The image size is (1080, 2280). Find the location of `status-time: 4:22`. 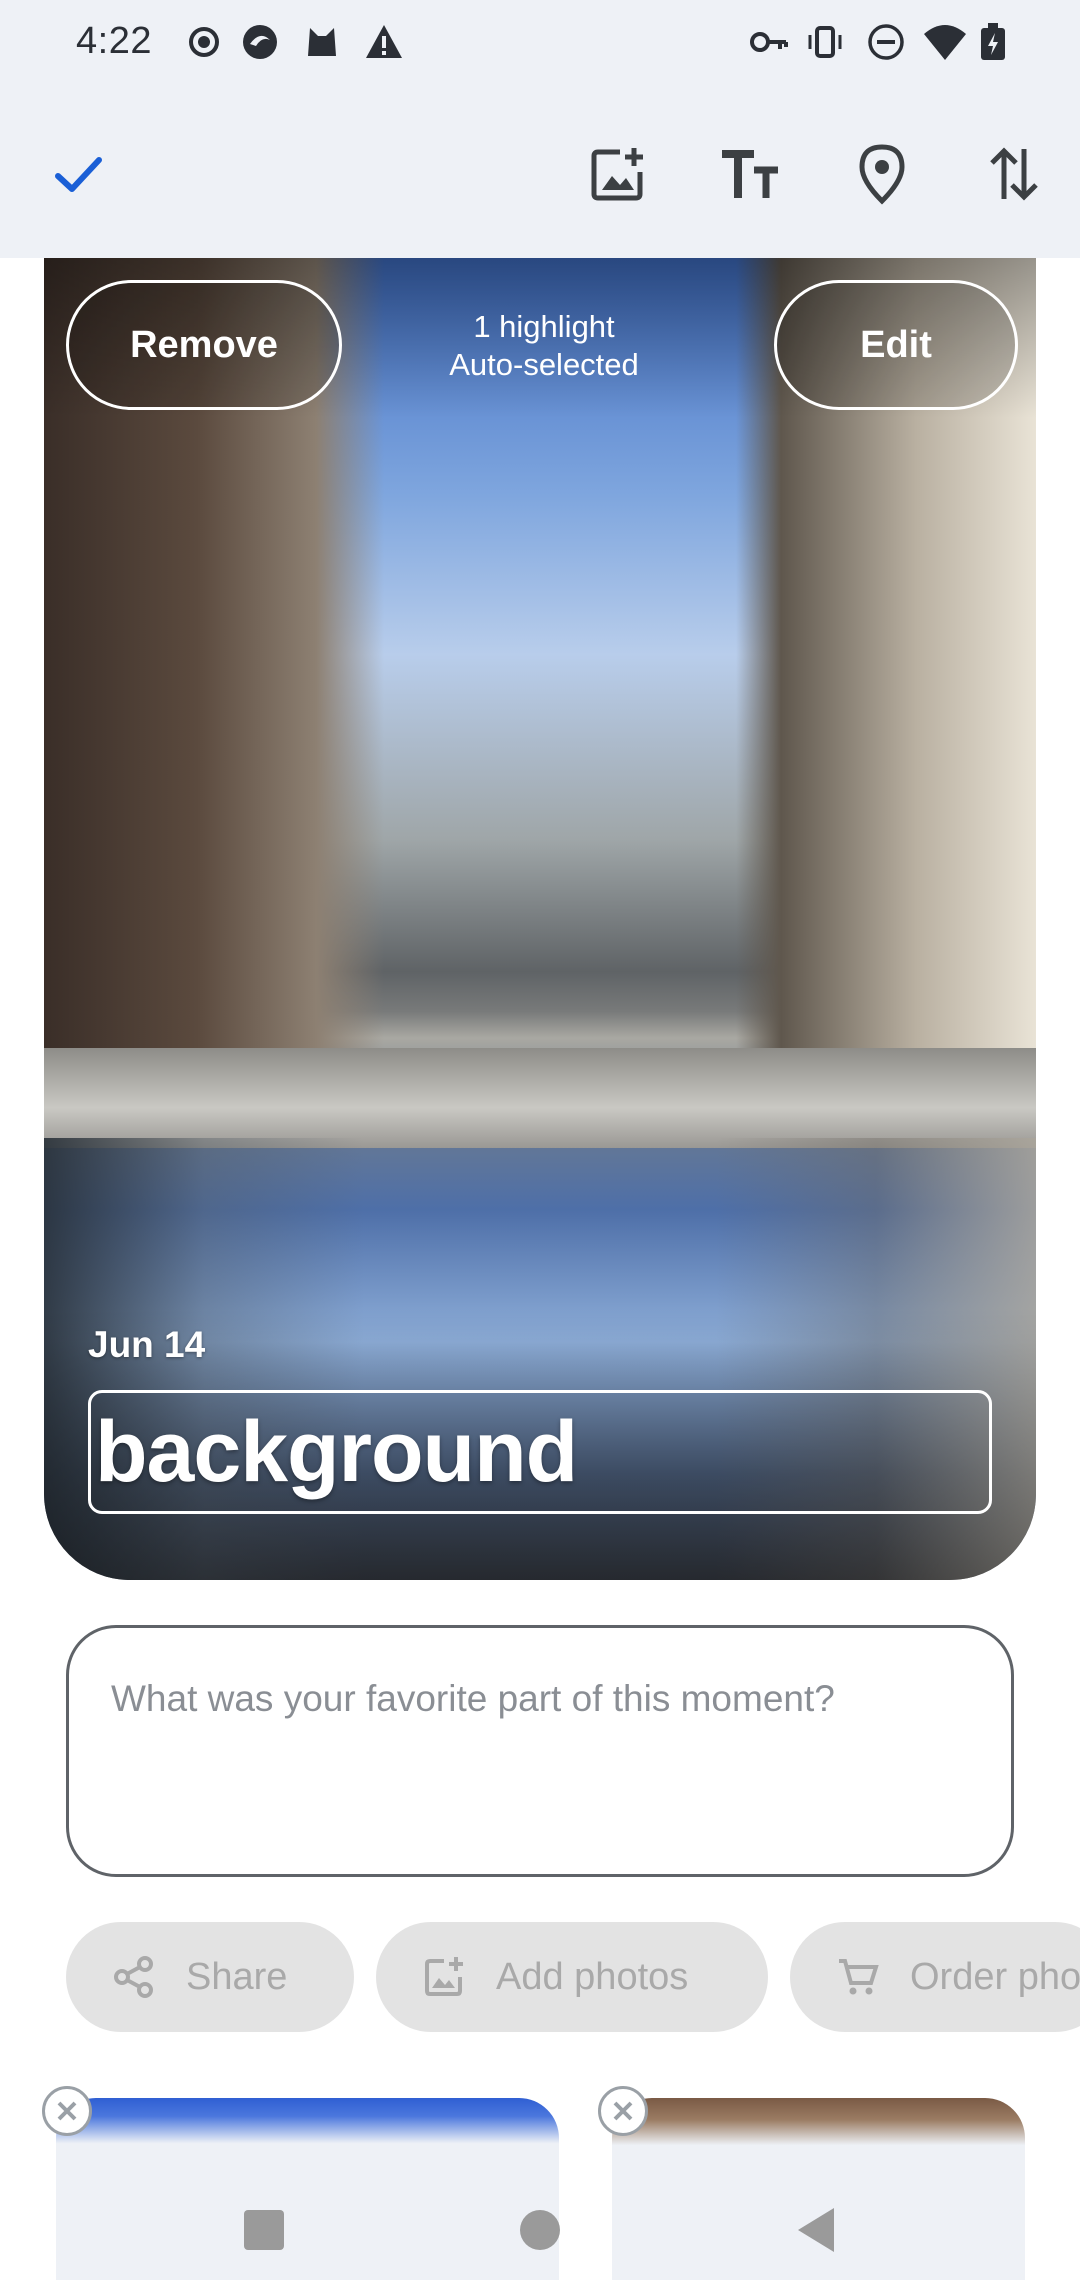

status-time: 4:22 is located at coordinates (114, 41).